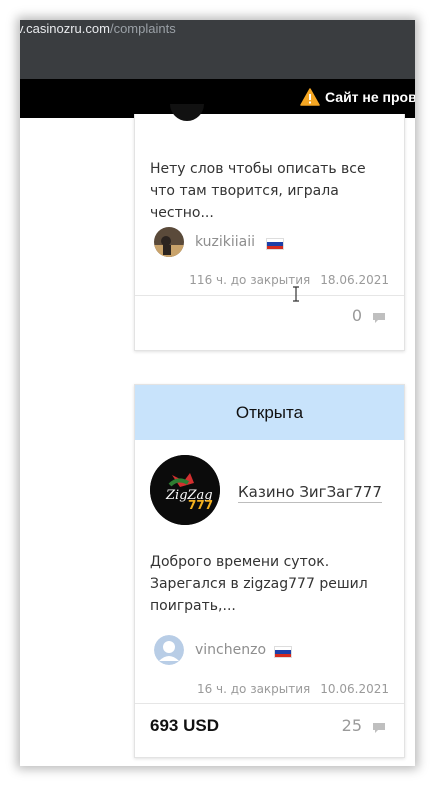 The width and height of the screenshot is (435, 786). What do you see at coordinates (351, 725) in the screenshot?
I see `comment-count: 25` at bounding box center [351, 725].